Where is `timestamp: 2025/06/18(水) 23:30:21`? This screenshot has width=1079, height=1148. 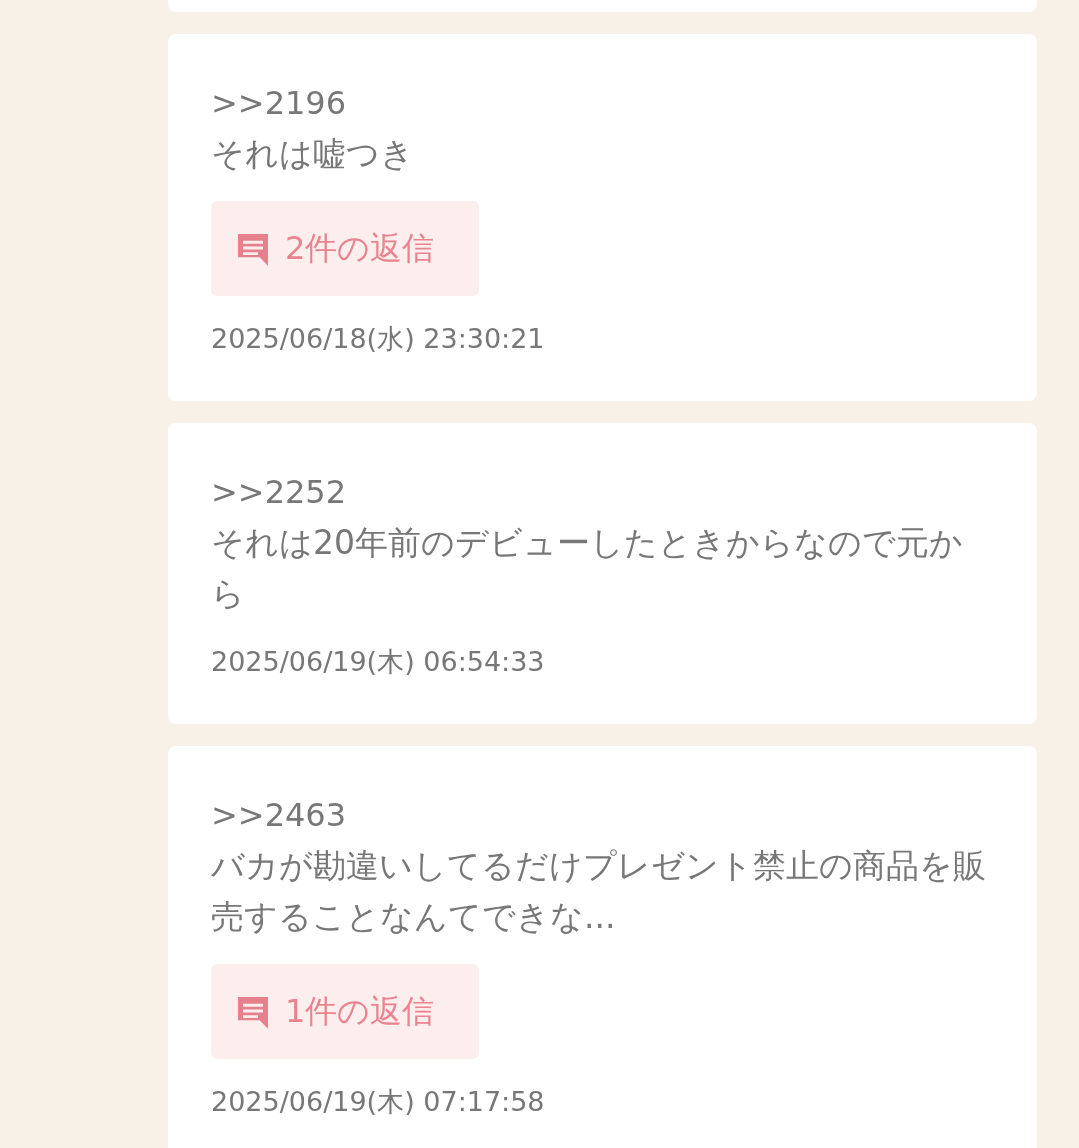
timestamp: 2025/06/18(水) 23:30:21 is located at coordinates (378, 339).